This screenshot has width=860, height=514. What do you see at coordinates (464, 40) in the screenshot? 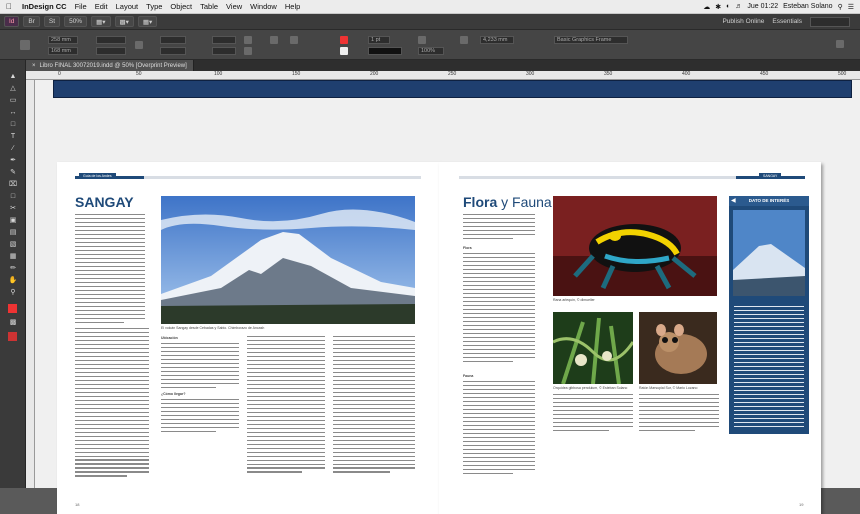
I see `text-wrap-icon` at bounding box center [464, 40].